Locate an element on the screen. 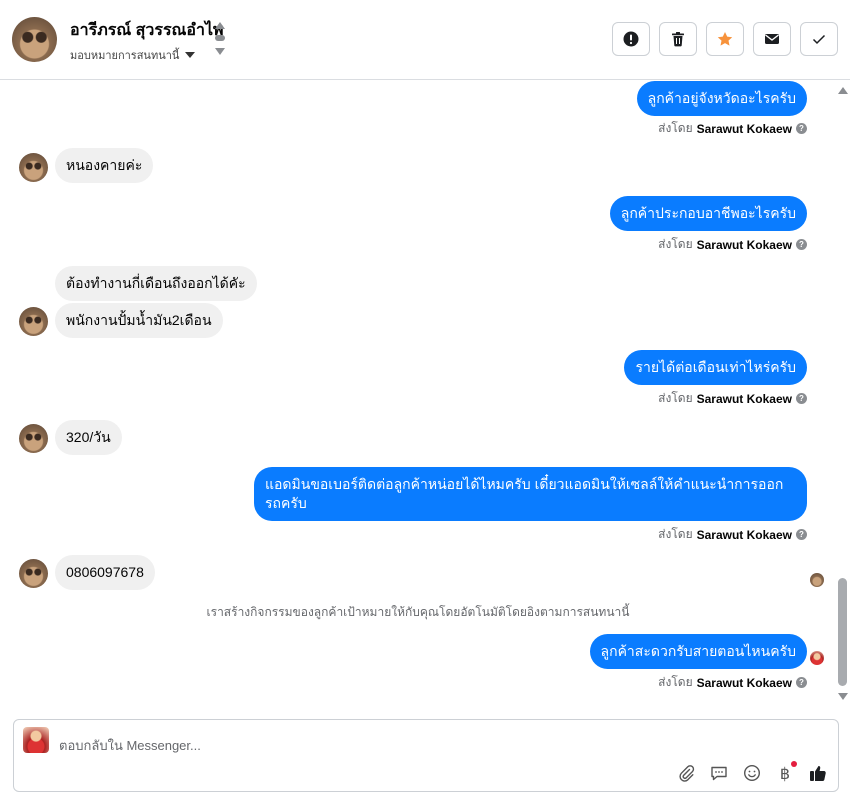  scroll-down-icon is located at coordinates (843, 696).